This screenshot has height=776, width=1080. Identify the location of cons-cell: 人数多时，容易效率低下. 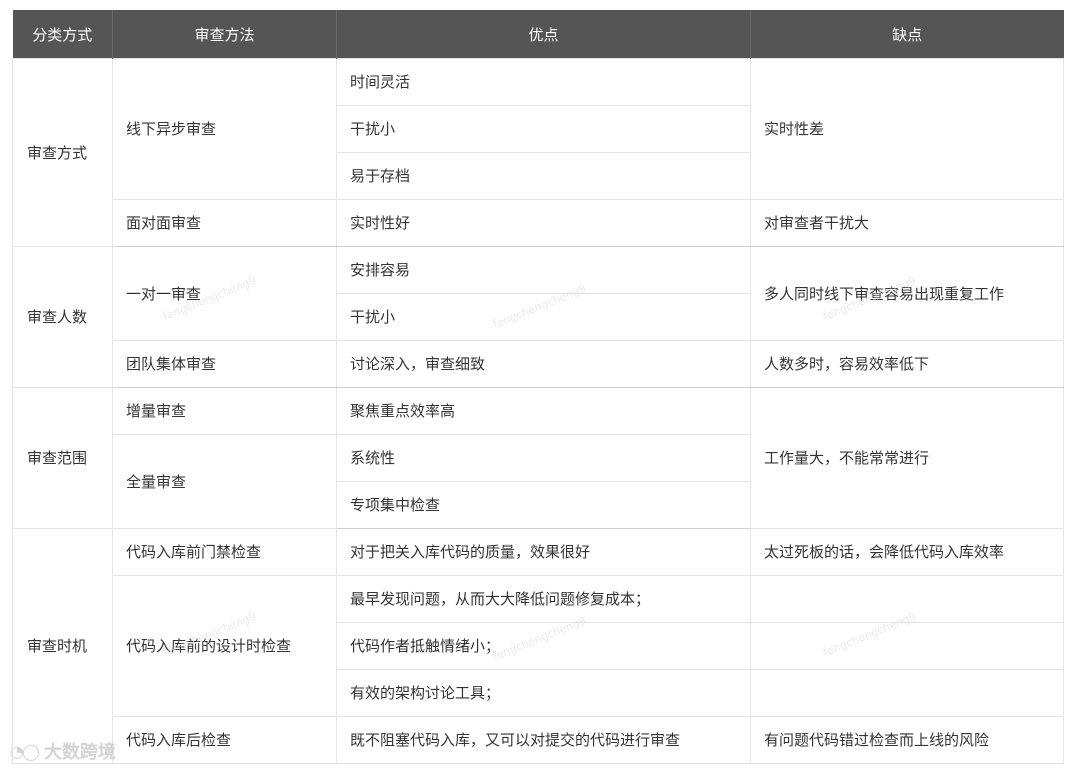
(907, 364).